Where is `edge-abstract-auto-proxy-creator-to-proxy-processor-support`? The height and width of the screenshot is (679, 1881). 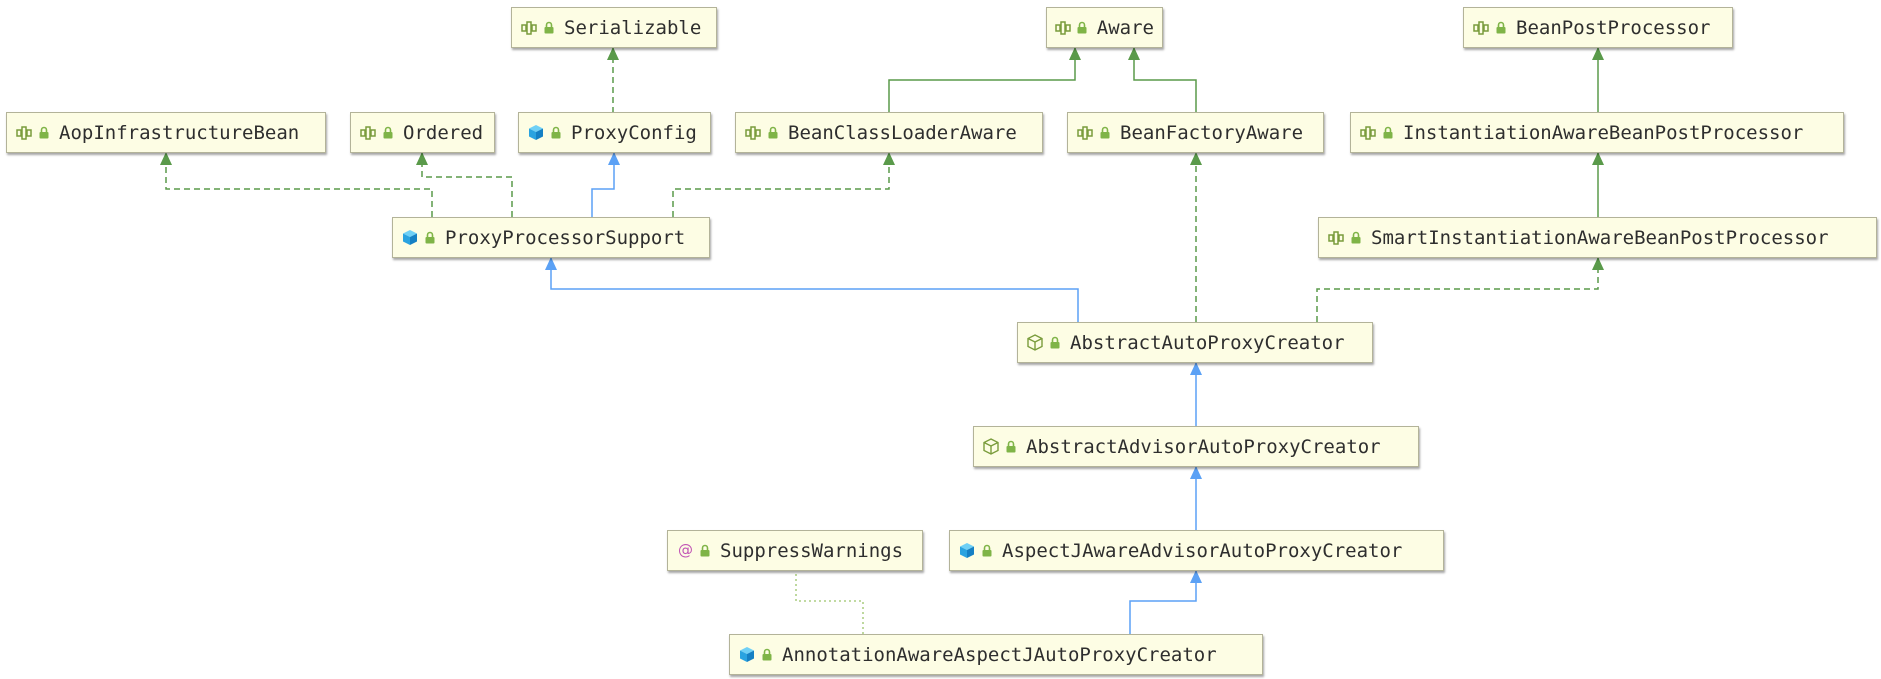
edge-abstract-auto-proxy-creator-to-proxy-processor-support is located at coordinates (814, 289).